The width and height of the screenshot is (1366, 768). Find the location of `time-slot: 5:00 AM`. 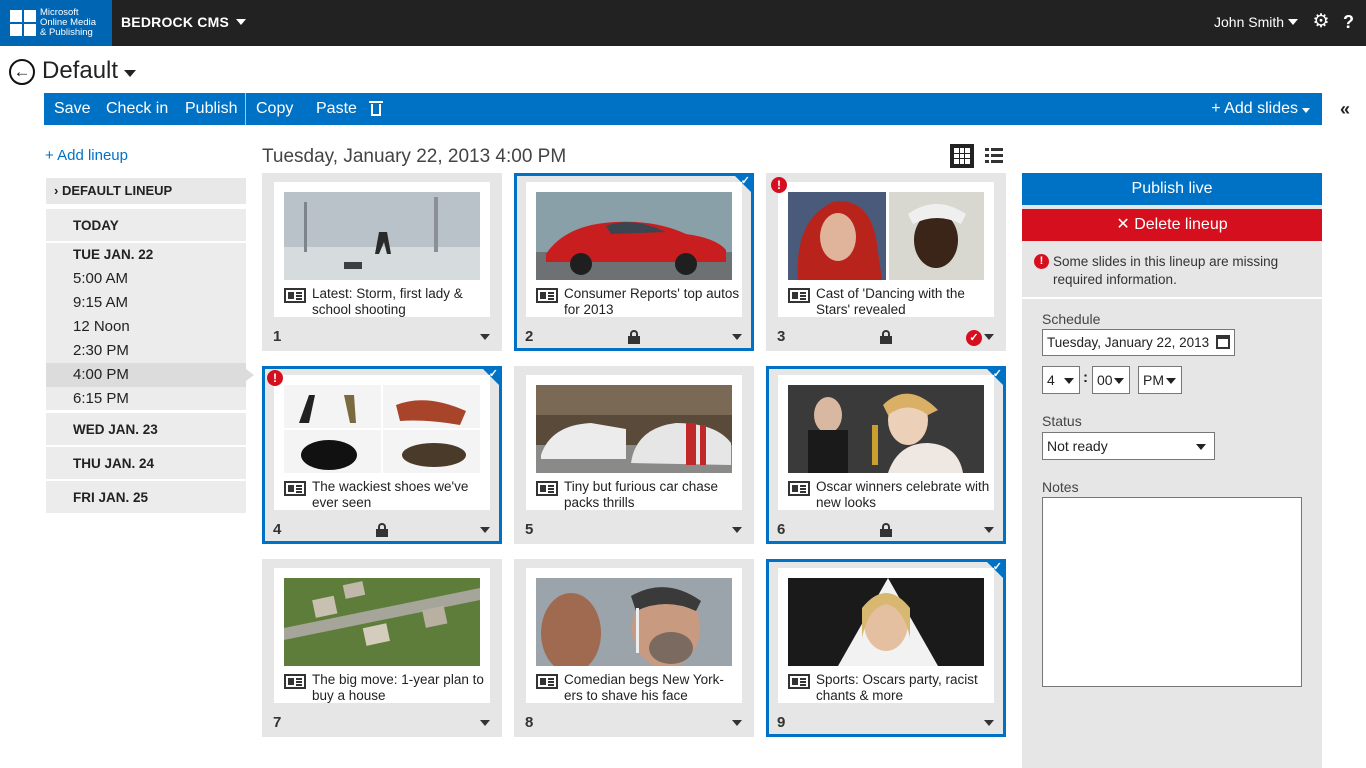

time-slot: 5:00 AM is located at coordinates (146, 279).